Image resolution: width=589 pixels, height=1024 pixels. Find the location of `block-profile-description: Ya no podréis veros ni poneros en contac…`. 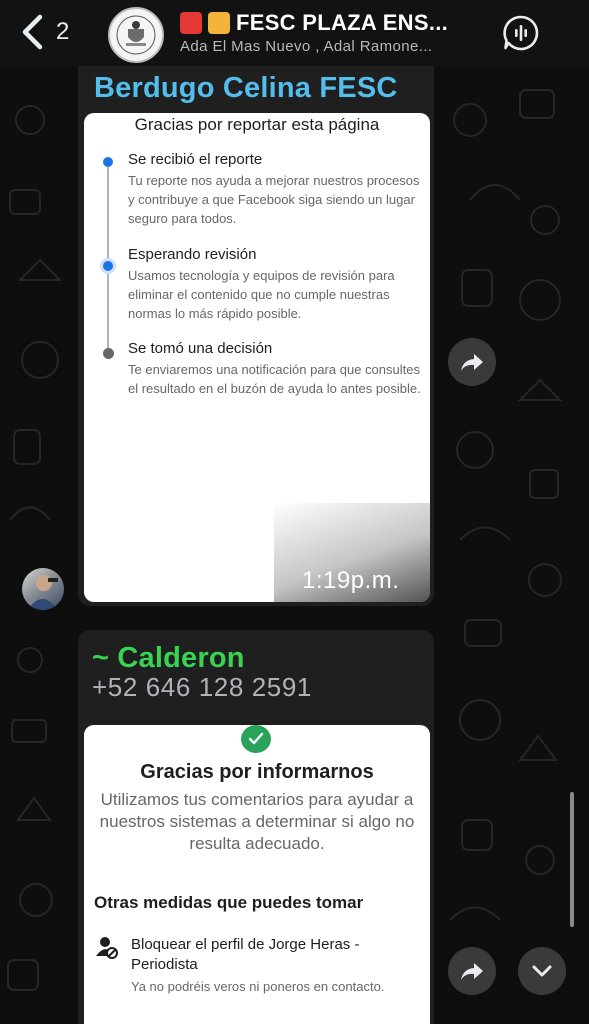

block-profile-description: Ya no podréis veros ni poneros en contac… is located at coordinates (258, 986).